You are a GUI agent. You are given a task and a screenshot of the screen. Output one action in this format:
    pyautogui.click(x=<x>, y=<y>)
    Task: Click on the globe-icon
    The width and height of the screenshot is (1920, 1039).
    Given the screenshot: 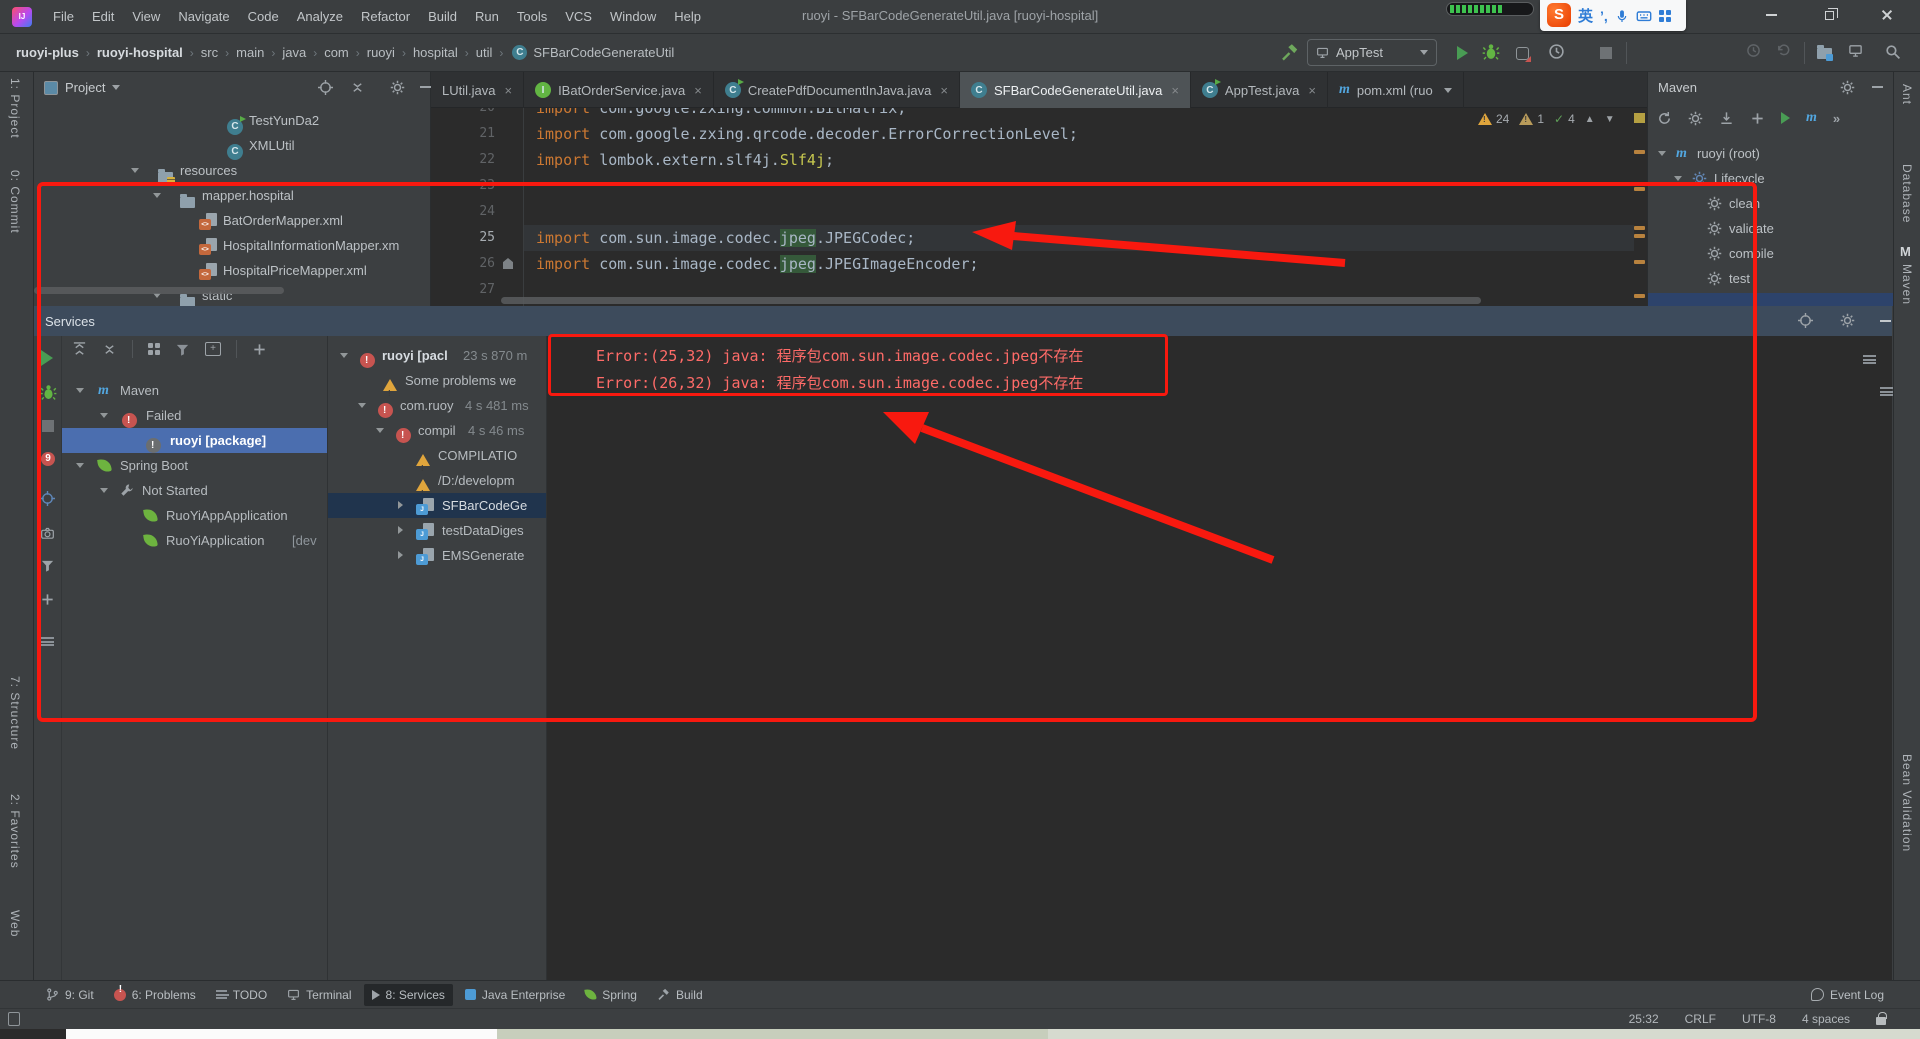 What is the action you would take?
    pyautogui.click(x=1805, y=320)
    